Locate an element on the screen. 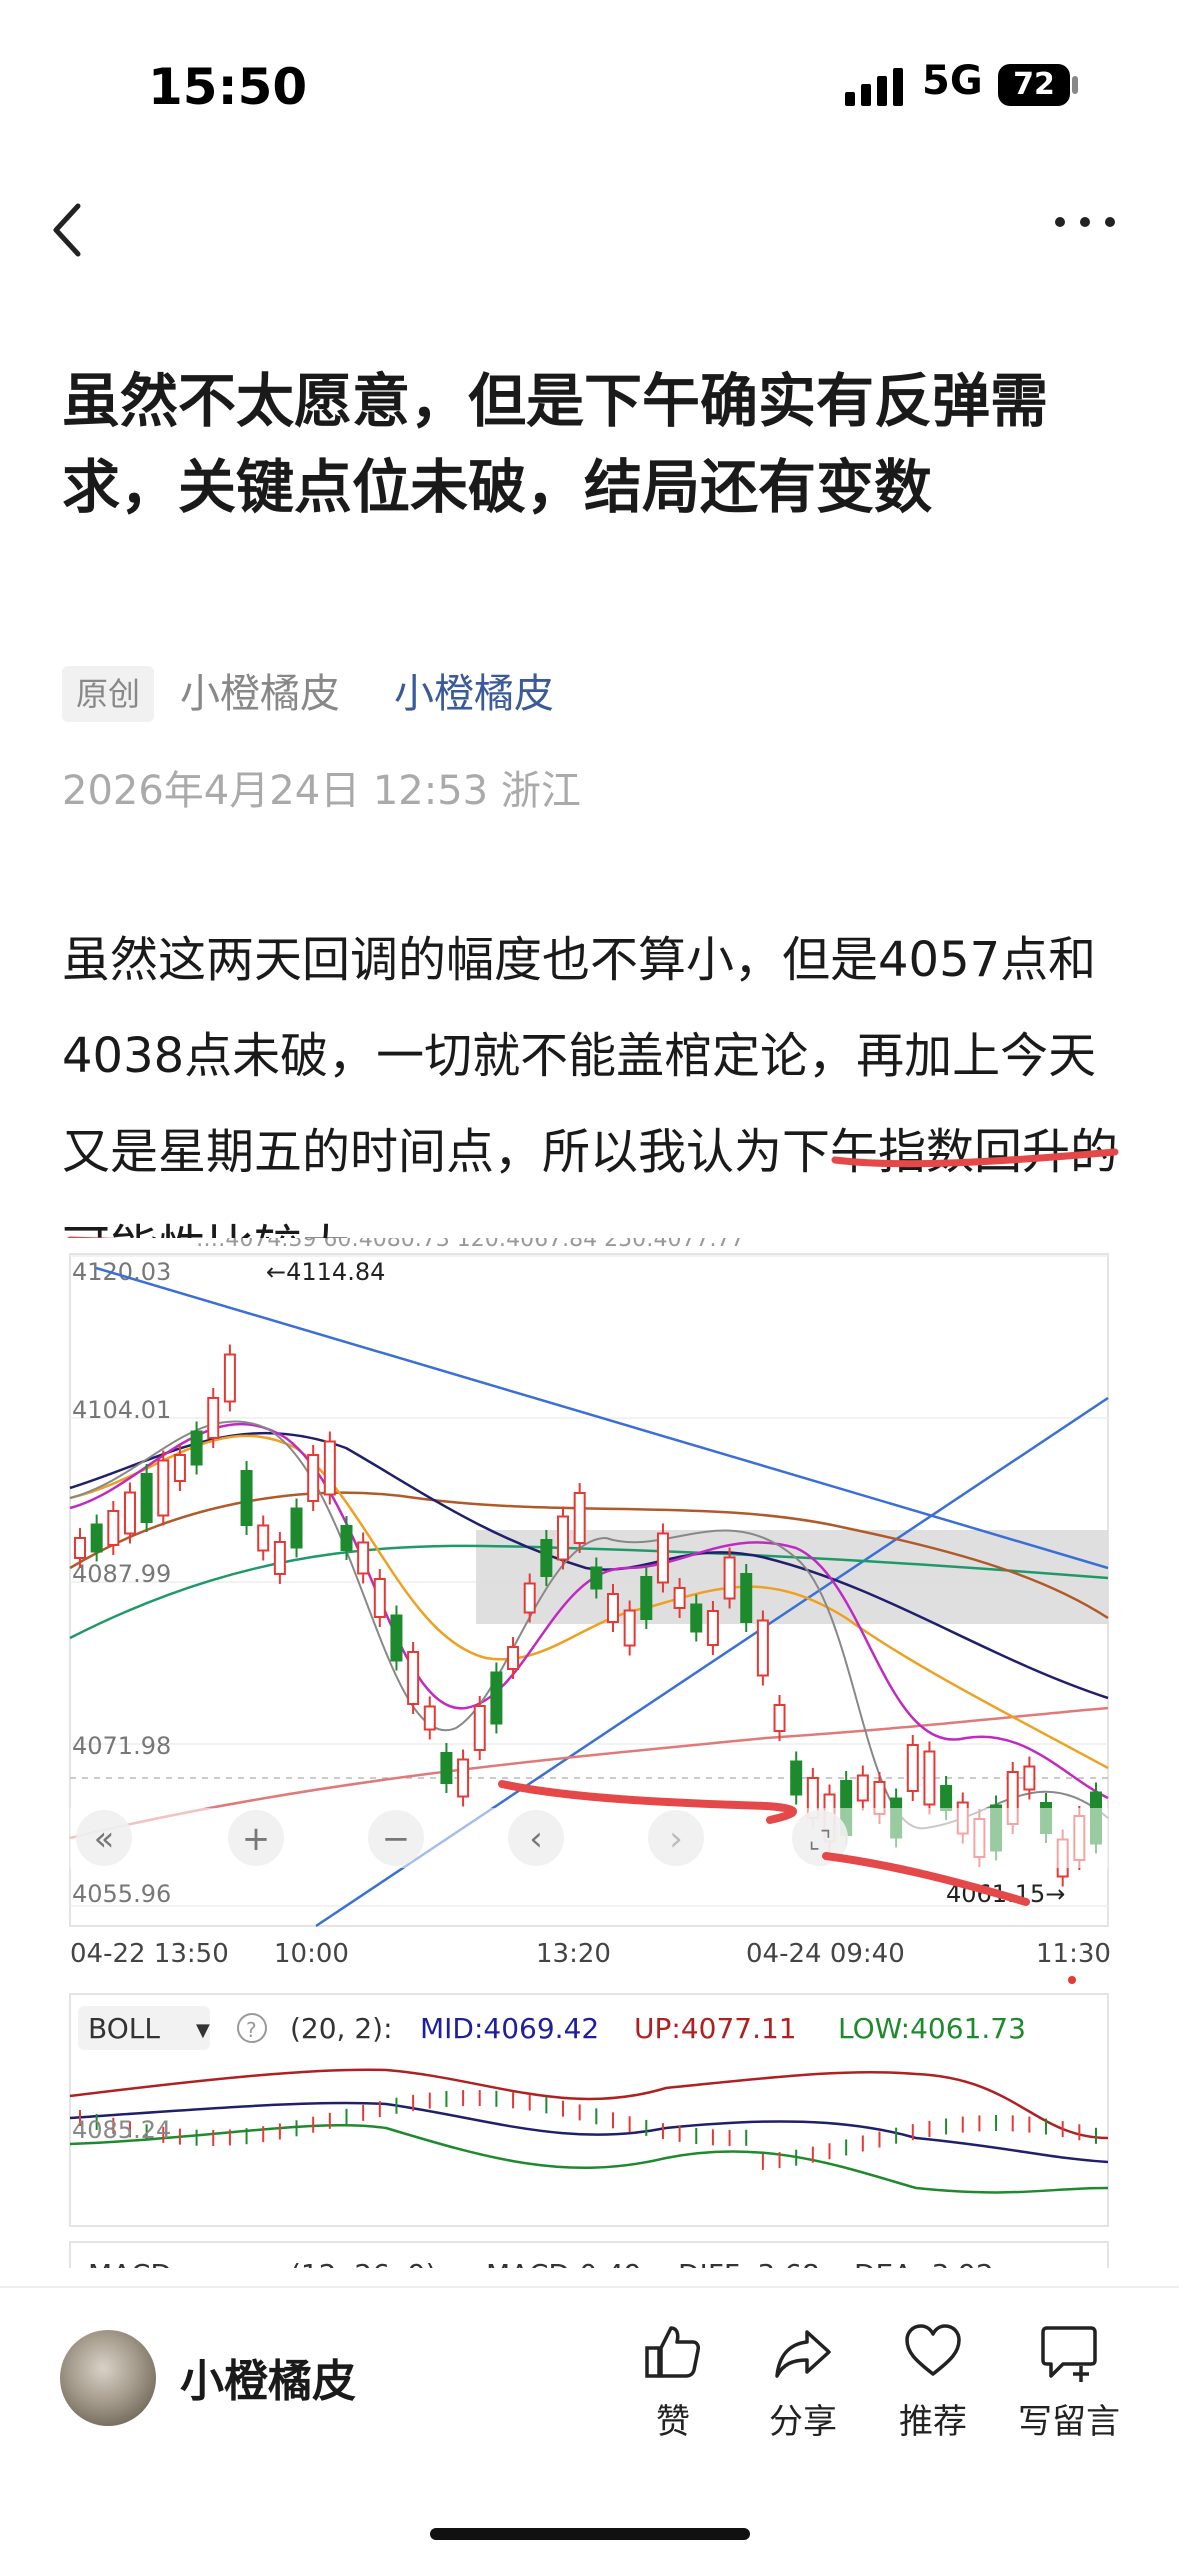 The width and height of the screenshot is (1179, 2558). heart-icon is located at coordinates (933, 2350).